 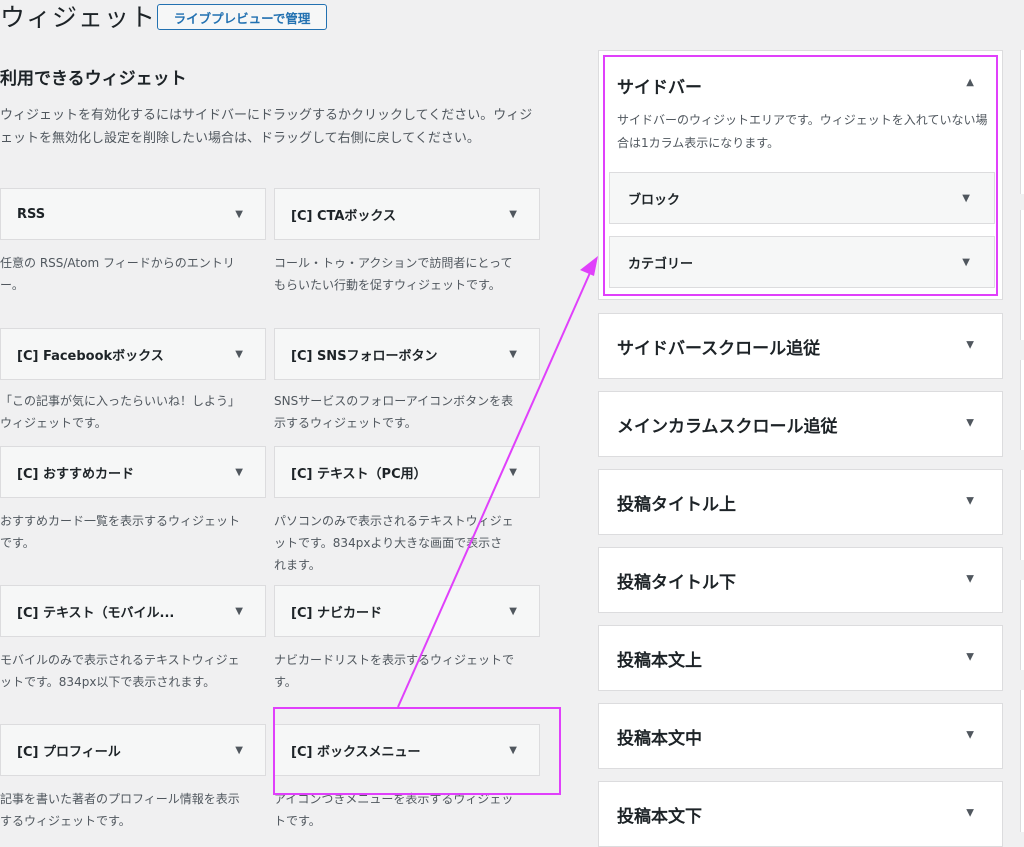 I want to click on area-title: 投稿タイトル上, so click(x=676, y=504).